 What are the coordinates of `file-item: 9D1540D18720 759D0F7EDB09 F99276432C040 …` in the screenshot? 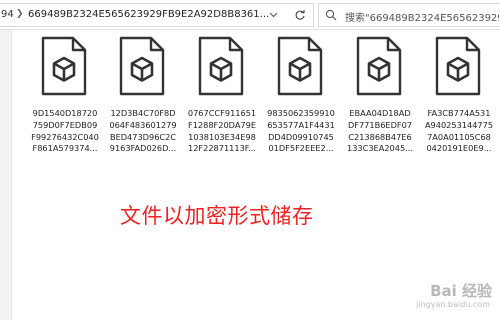 It's located at (65, 111).